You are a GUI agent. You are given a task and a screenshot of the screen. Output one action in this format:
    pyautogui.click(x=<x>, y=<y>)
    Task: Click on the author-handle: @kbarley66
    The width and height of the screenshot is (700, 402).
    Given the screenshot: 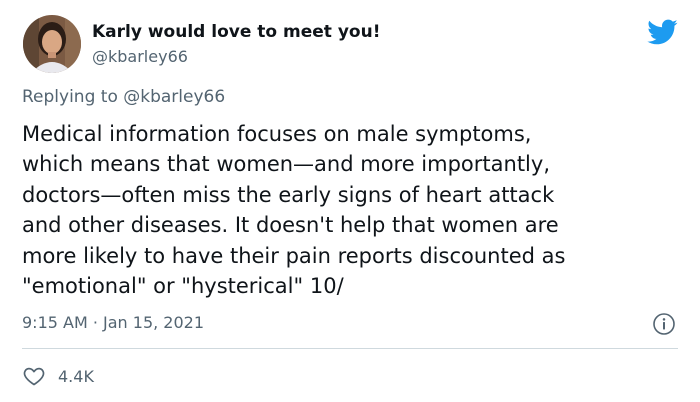 What is the action you would take?
    pyautogui.click(x=140, y=56)
    